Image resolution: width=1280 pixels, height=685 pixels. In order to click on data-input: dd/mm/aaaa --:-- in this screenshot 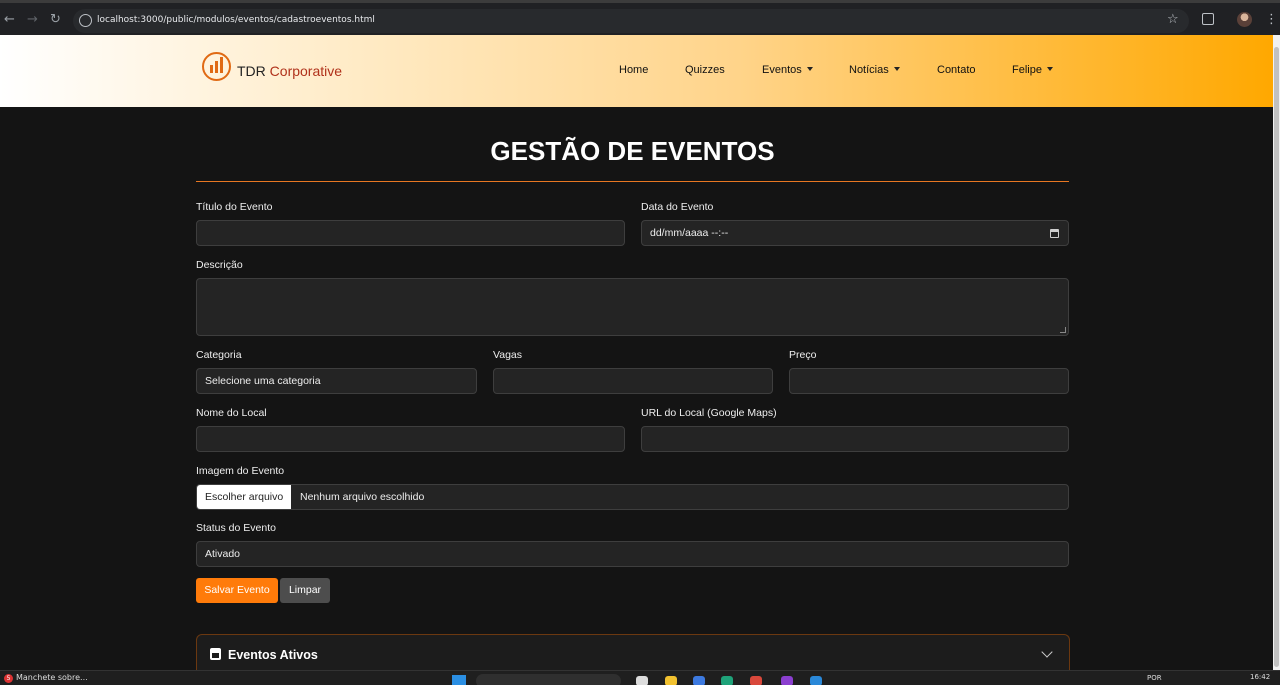, I will do `click(855, 233)`.